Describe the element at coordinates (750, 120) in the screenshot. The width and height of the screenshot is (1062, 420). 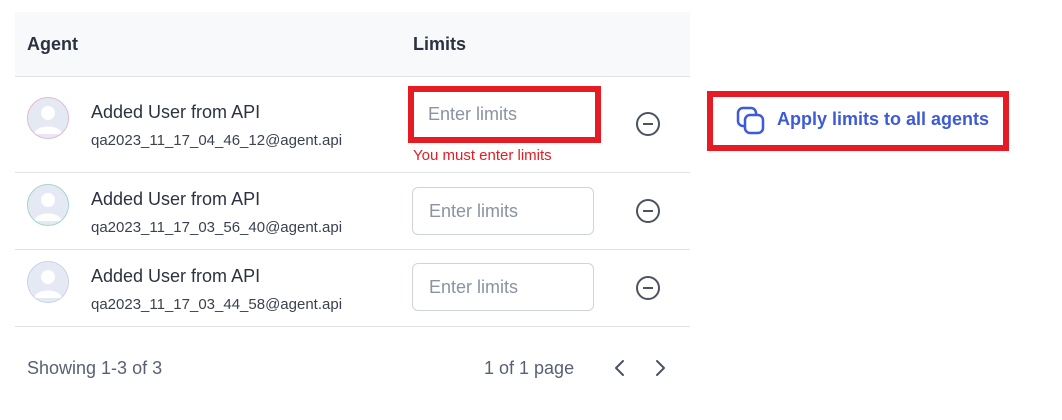
I see `copy-icon` at that location.